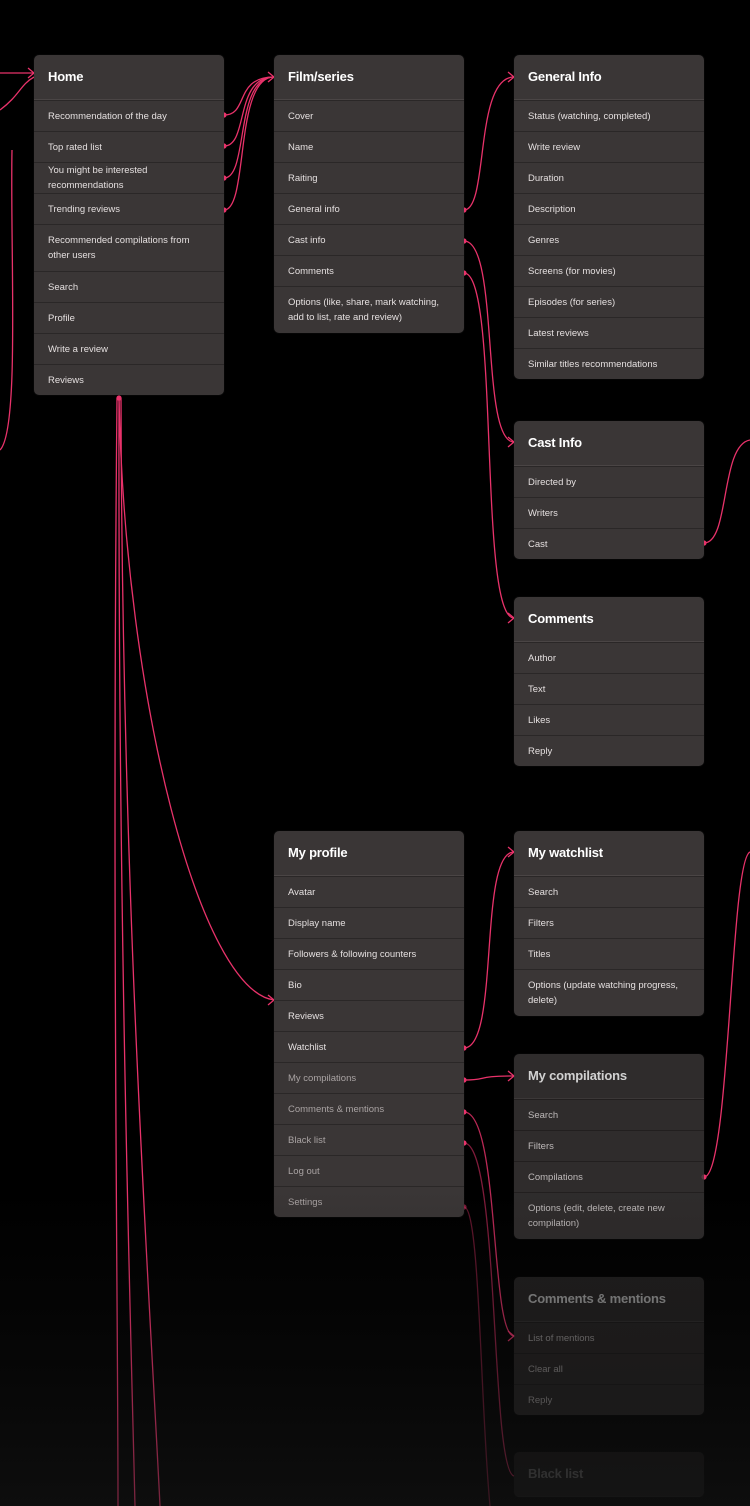  I want to click on card-row: Text, so click(609, 688).